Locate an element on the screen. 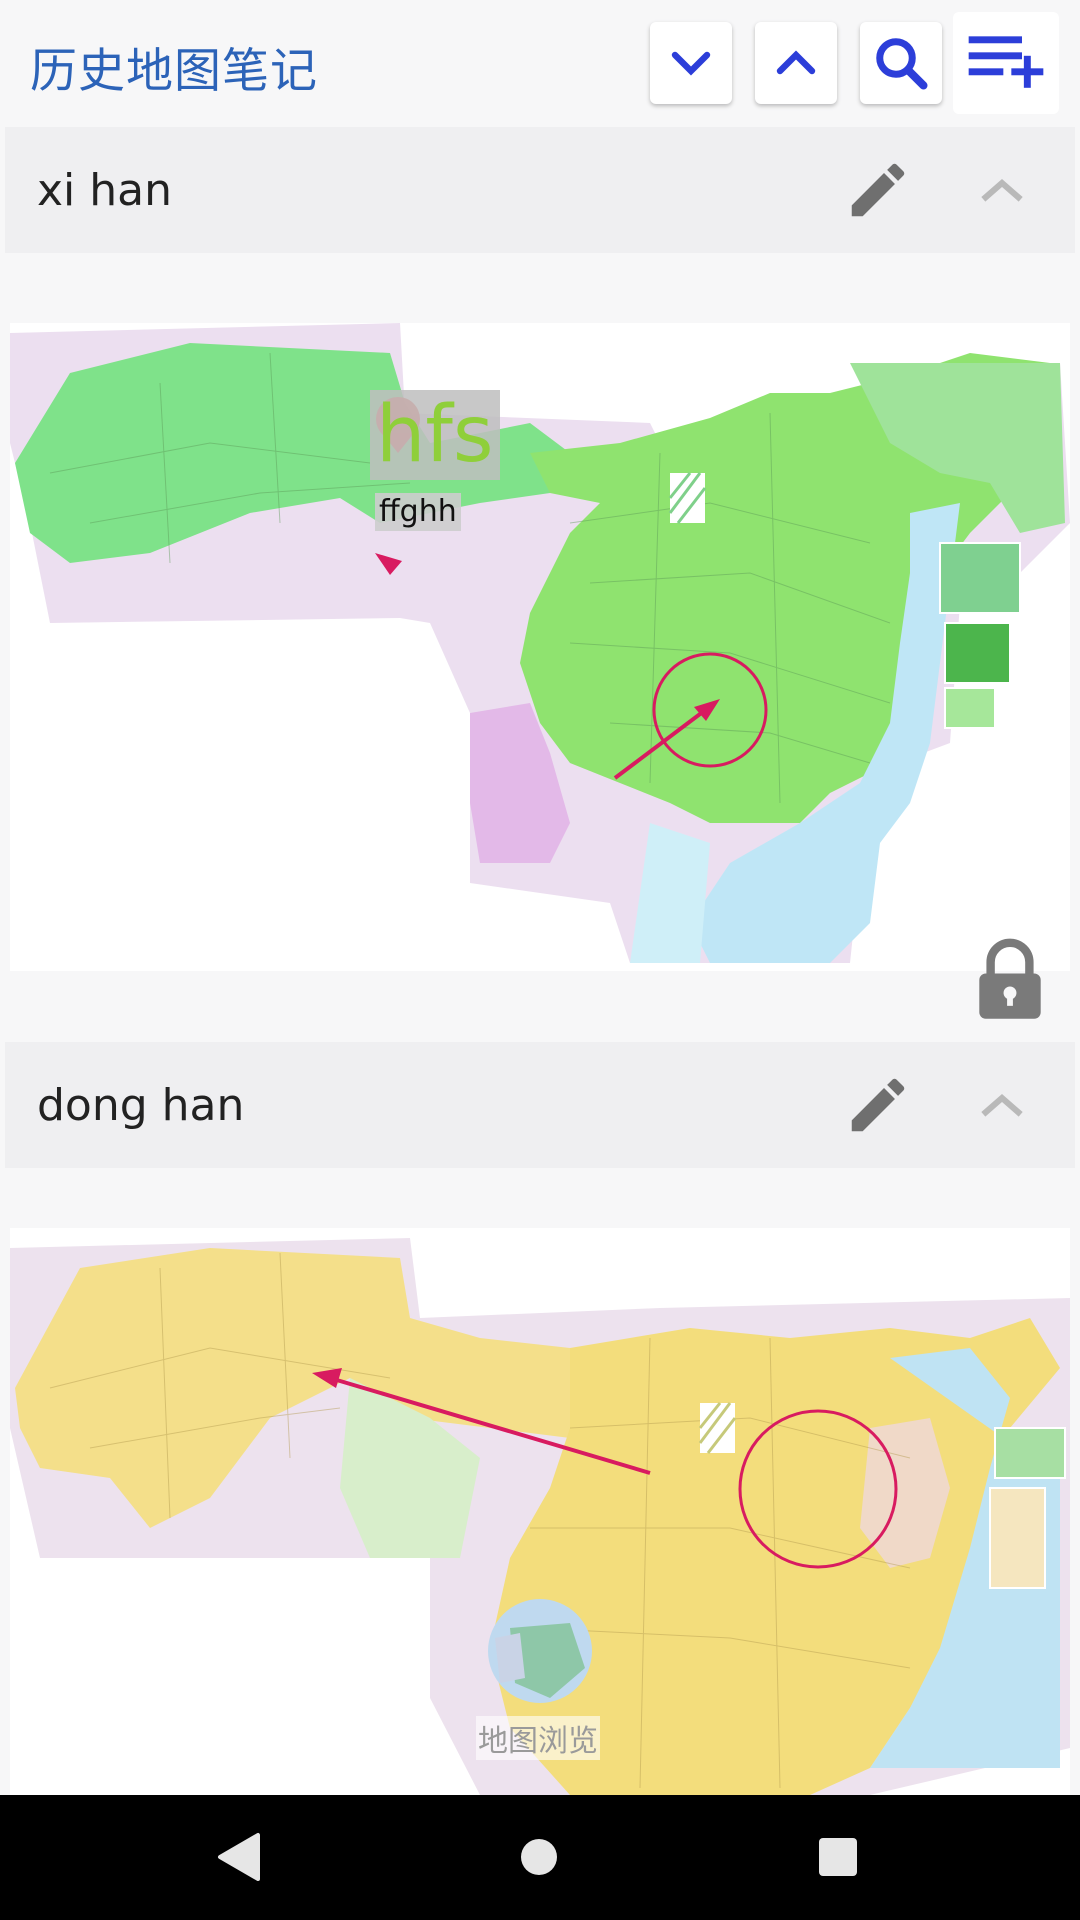  move-up-button is located at coordinates (796, 63).